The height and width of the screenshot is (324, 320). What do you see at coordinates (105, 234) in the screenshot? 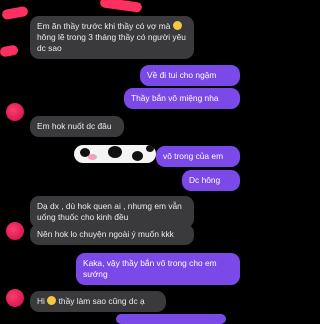
I see `message-text: Nên hok lo chuyện ngoài ý muốn kkk` at bounding box center [105, 234].